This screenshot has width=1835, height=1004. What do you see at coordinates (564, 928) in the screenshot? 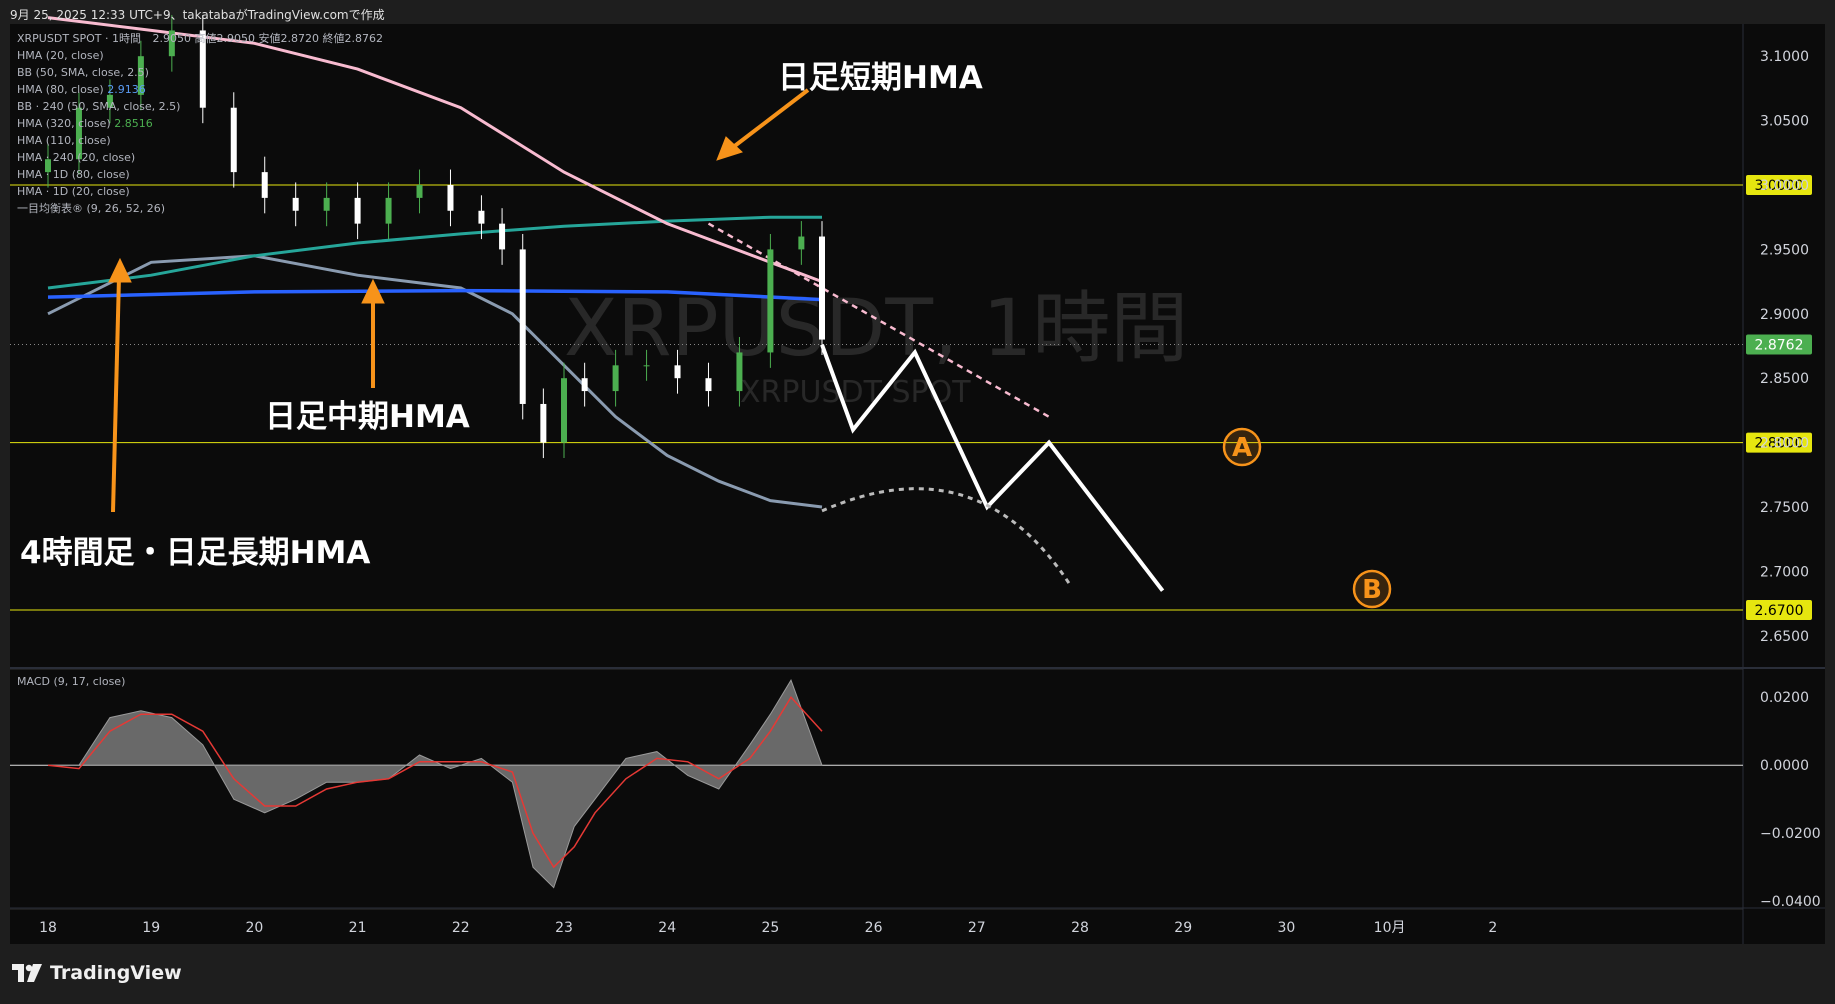
I see `date-tick-label-5: 23` at bounding box center [564, 928].